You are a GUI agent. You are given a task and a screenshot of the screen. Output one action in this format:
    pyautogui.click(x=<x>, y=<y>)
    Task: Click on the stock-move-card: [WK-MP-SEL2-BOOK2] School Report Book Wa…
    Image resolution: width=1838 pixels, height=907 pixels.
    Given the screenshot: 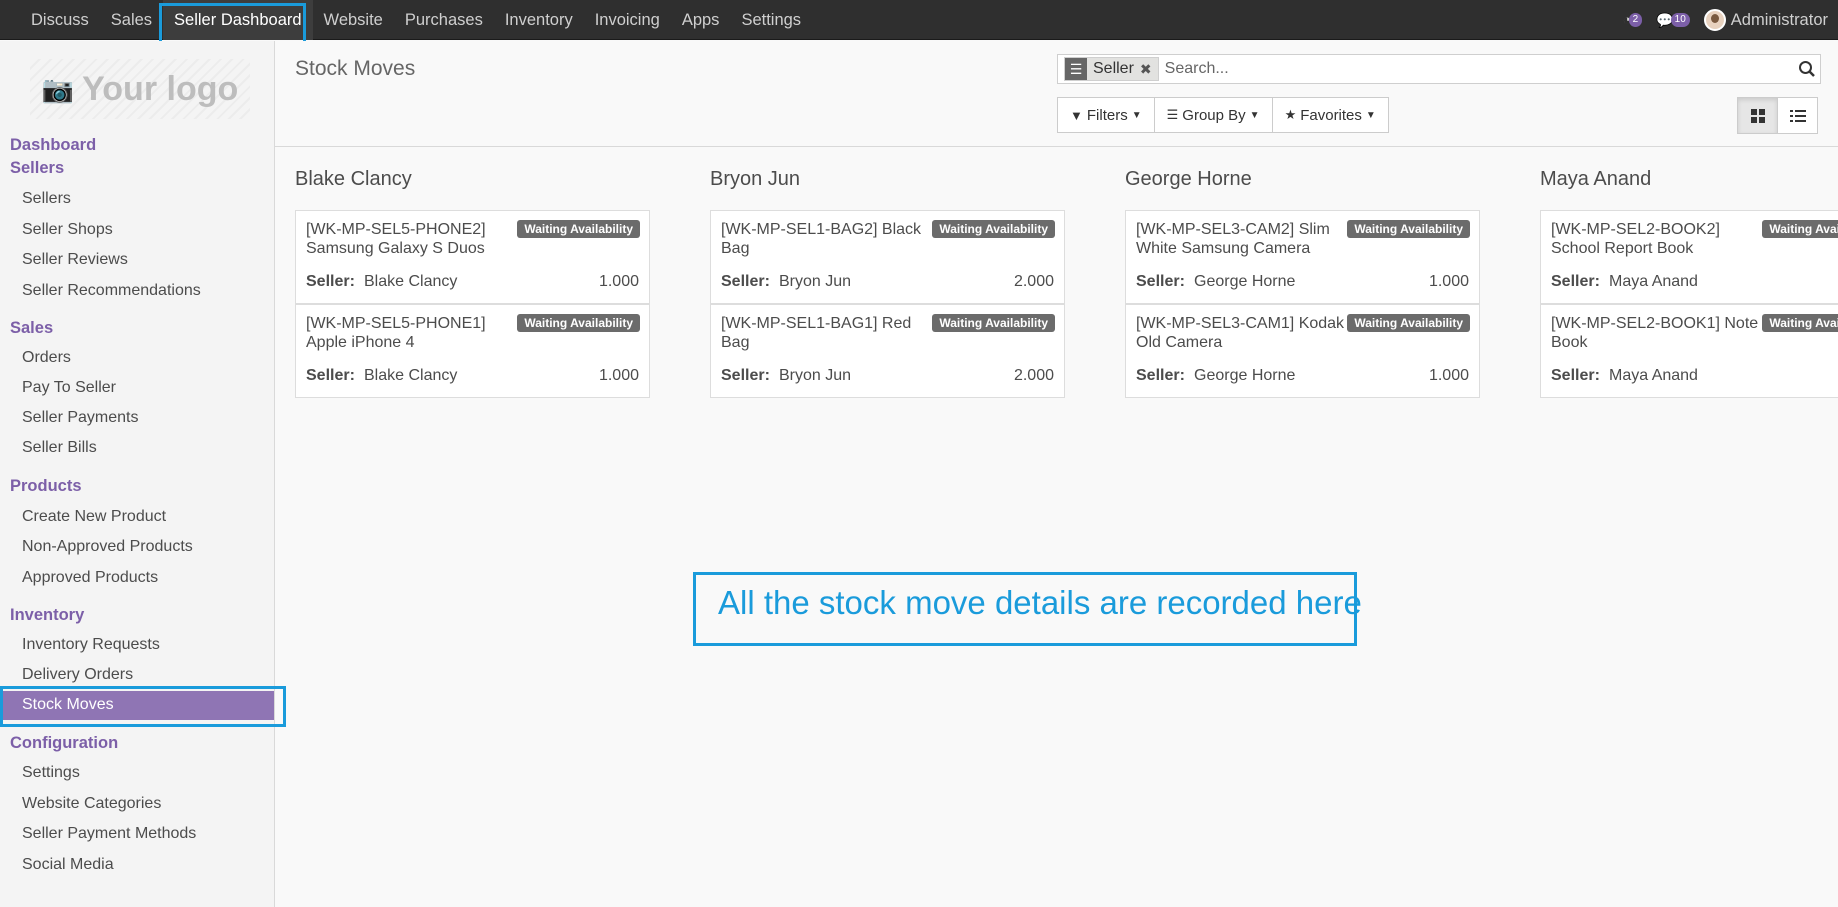 What is the action you would take?
    pyautogui.click(x=1689, y=257)
    